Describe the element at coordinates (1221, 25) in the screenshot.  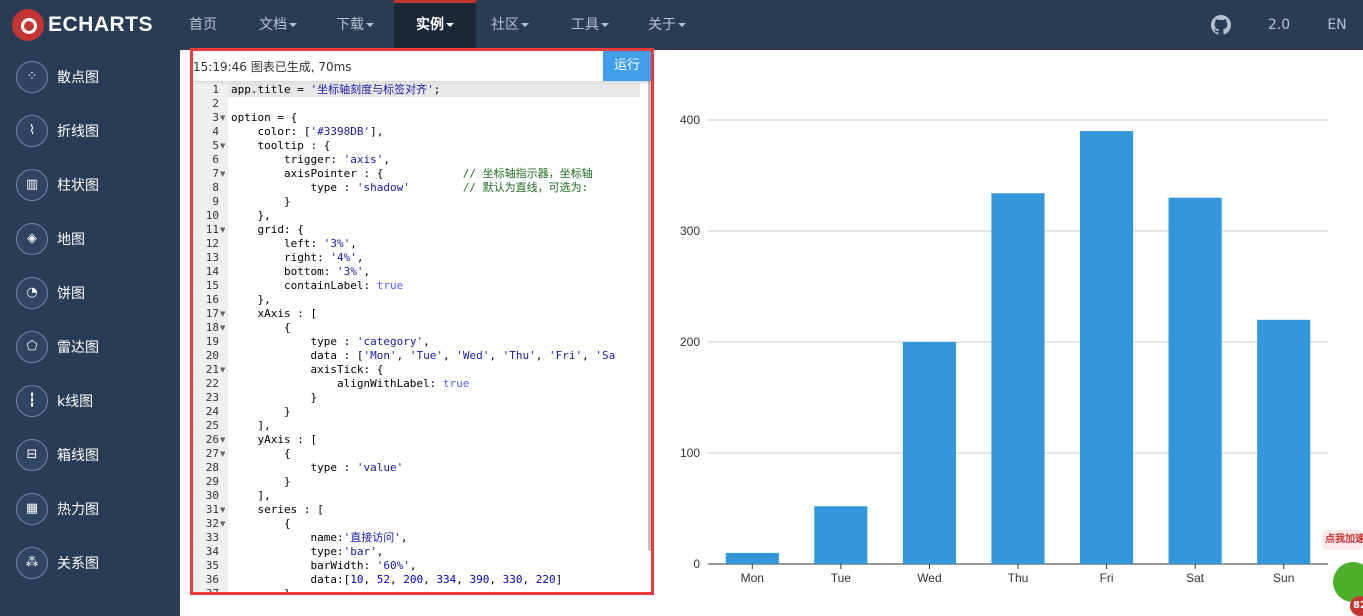
I see `github-icon` at that location.